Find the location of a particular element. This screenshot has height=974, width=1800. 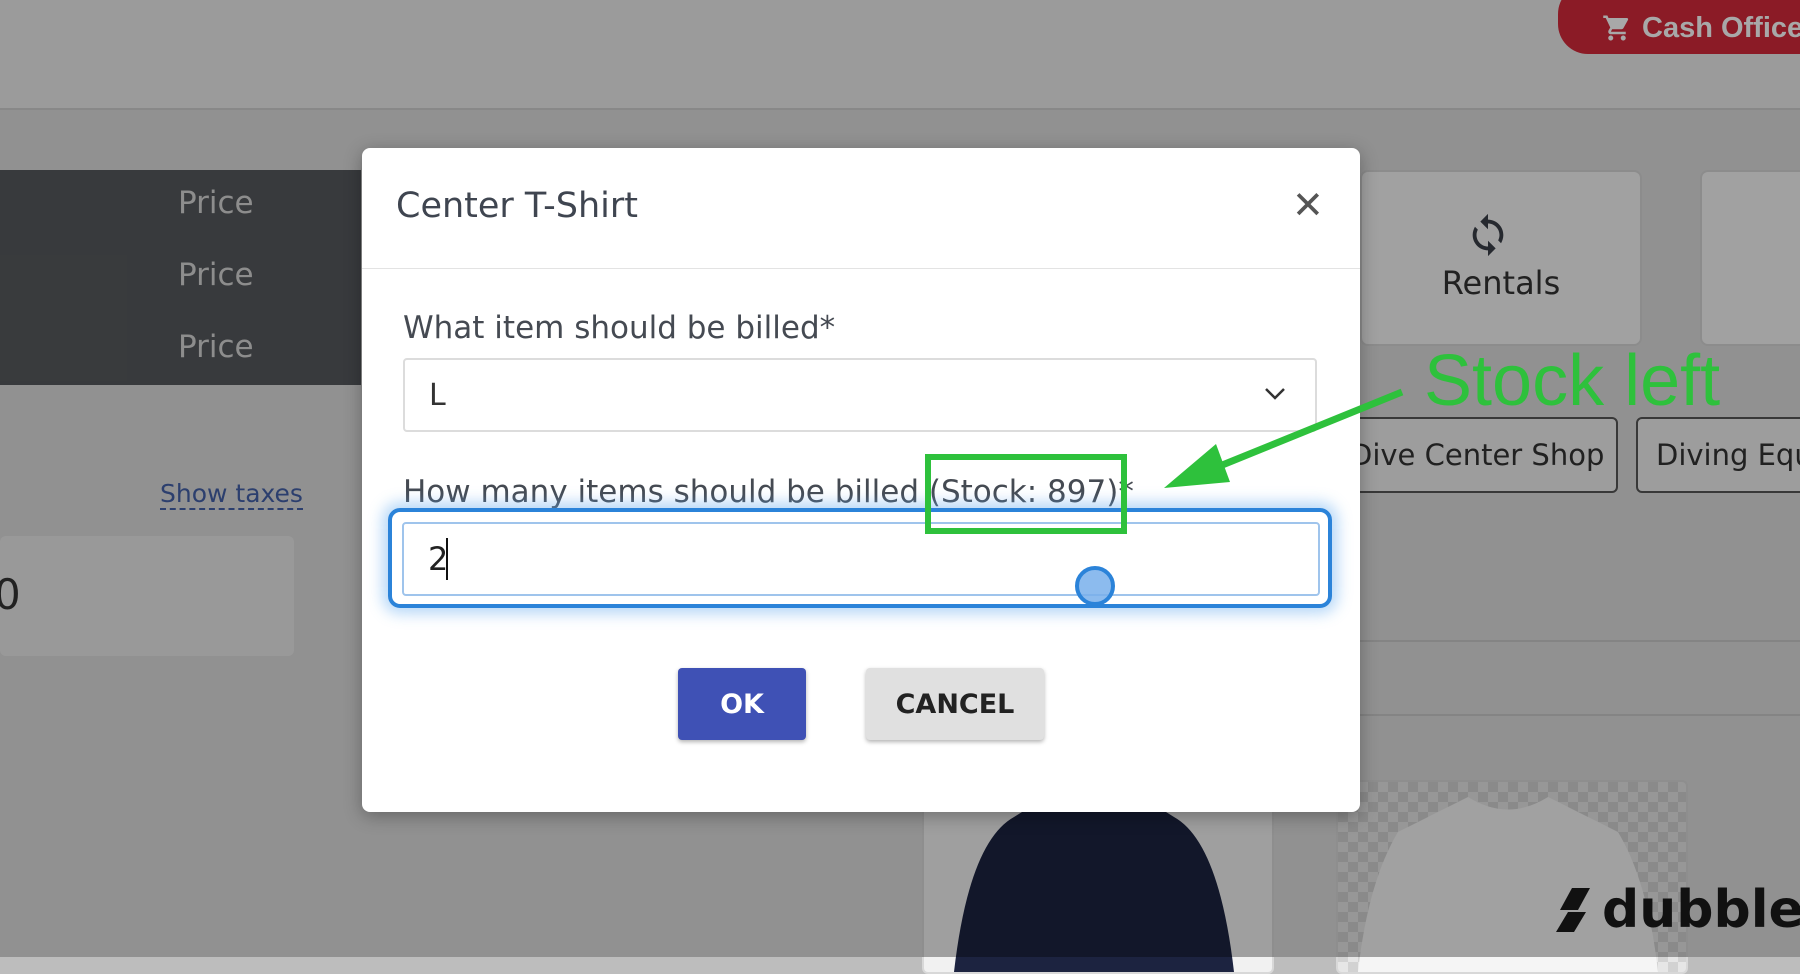

click-cursor-indicator is located at coordinates (1095, 586).